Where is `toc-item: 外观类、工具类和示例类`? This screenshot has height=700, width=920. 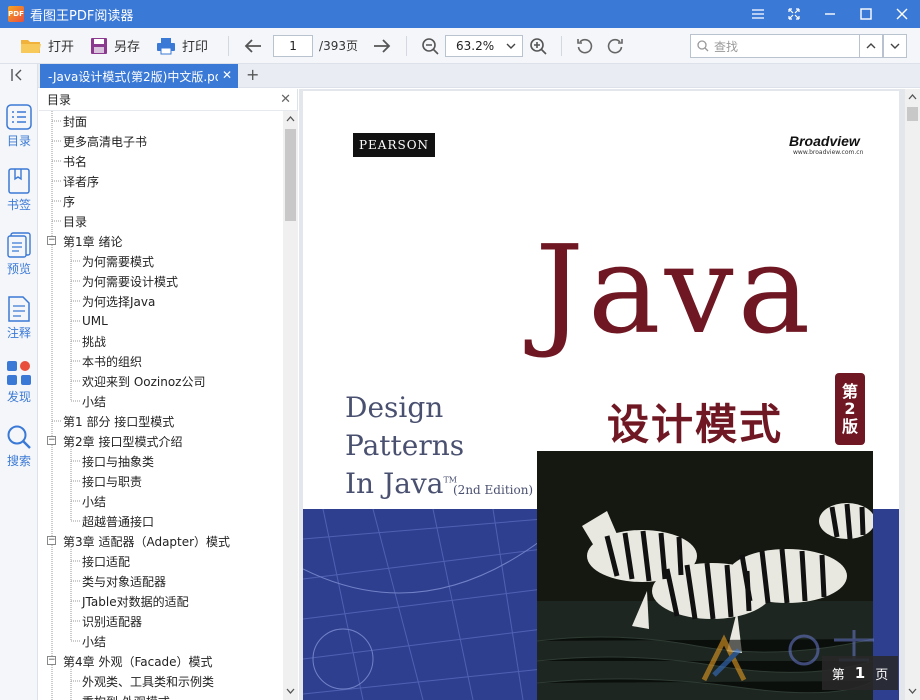 toc-item: 外观类、工具类和示例类 is located at coordinates (161, 681).